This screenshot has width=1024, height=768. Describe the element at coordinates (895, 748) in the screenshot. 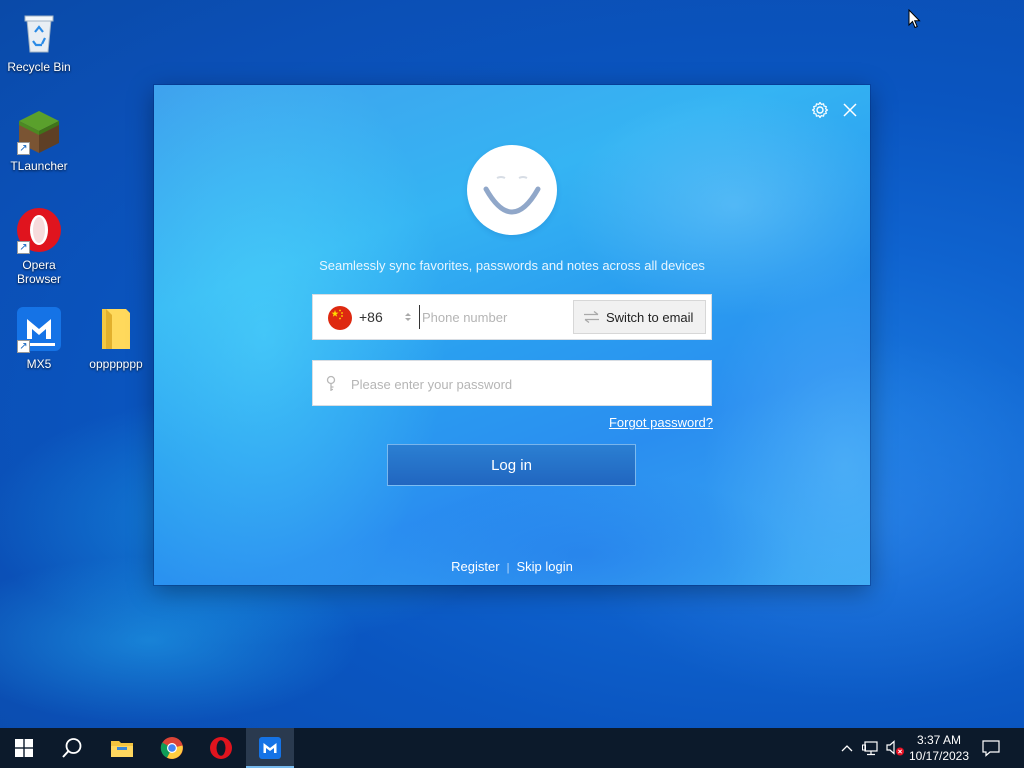

I see `volume-muted-icon` at that location.